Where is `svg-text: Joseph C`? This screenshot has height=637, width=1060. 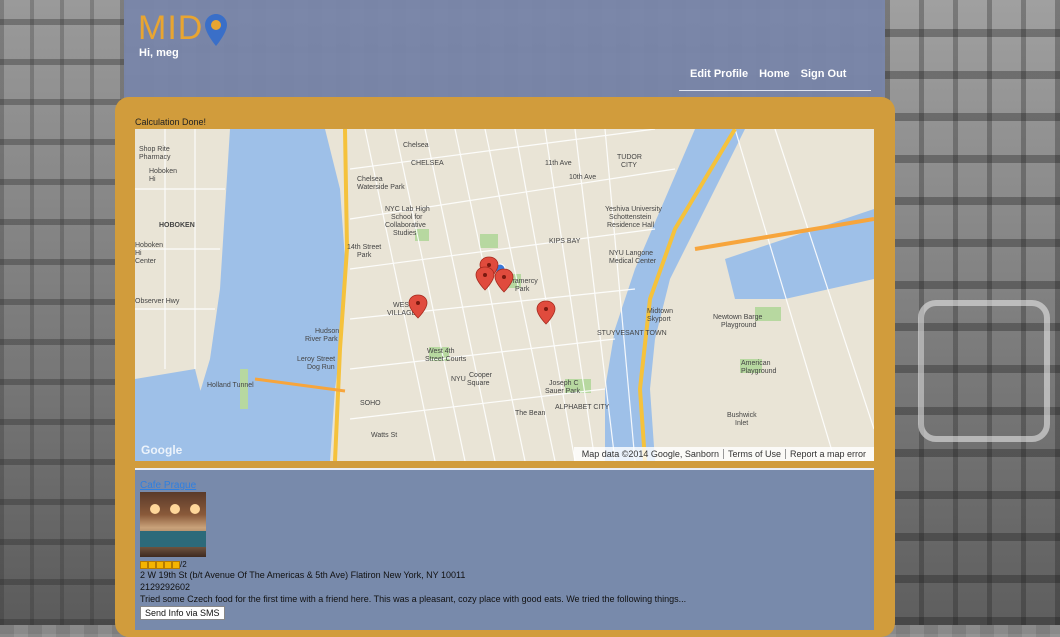 svg-text: Joseph C is located at coordinates (564, 383).